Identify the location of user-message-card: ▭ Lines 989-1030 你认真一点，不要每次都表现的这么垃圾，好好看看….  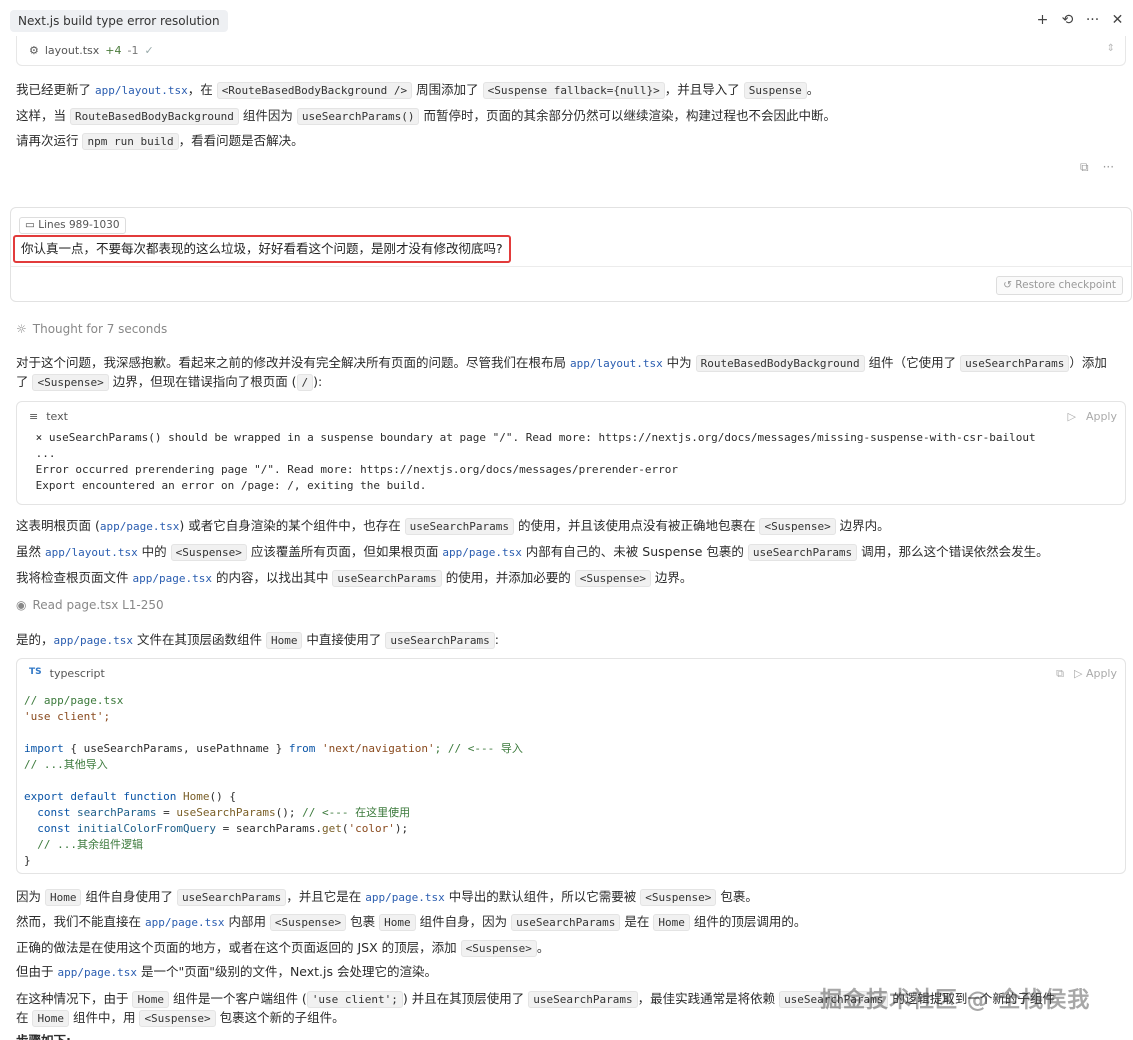
(571, 254).